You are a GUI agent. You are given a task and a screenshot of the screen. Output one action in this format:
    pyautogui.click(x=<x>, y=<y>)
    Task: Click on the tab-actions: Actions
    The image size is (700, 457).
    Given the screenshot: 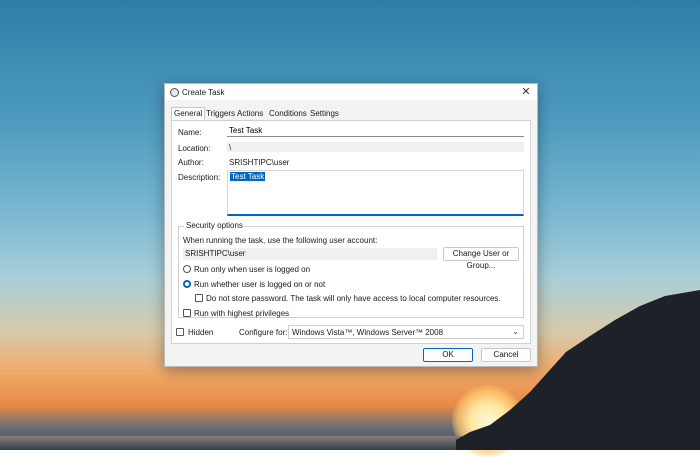 What is the action you would take?
    pyautogui.click(x=250, y=114)
    